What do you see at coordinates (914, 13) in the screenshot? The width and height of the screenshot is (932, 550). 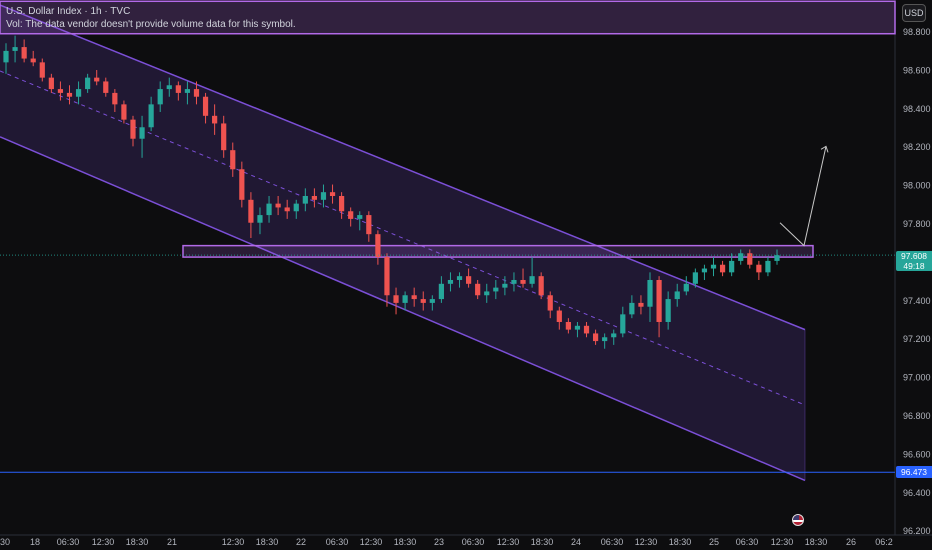 I see `currency-button: USD` at bounding box center [914, 13].